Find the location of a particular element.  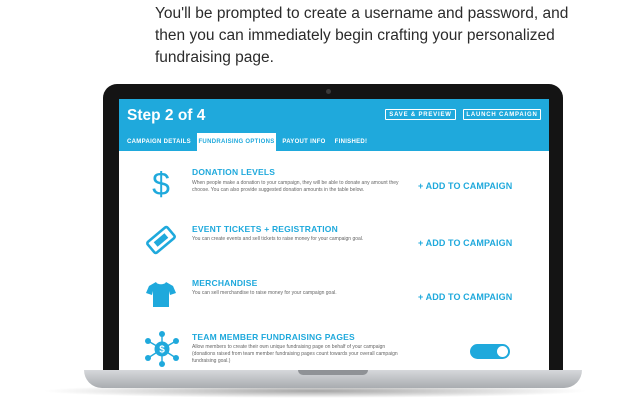

dollar-sign-icon: $ is located at coordinates (161, 184).